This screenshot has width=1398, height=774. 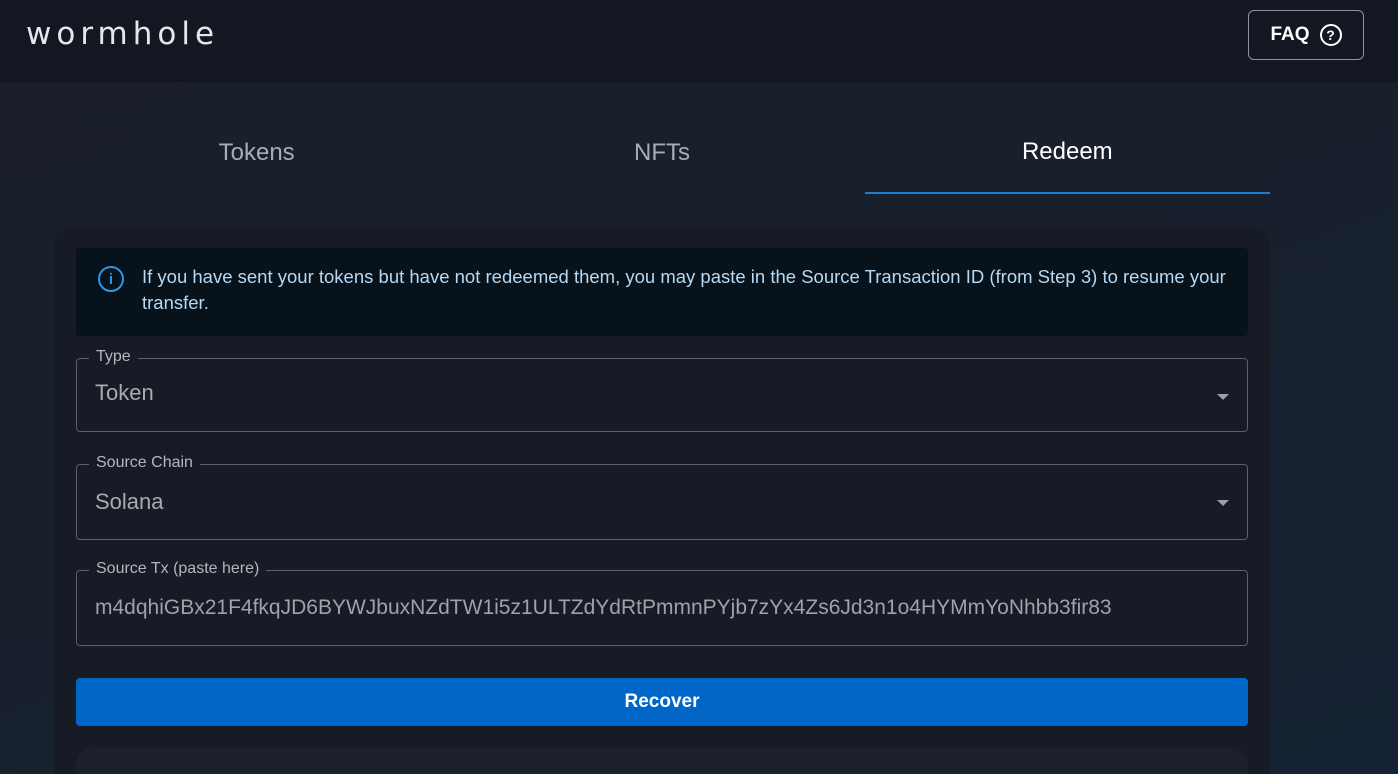 I want to click on tab-tokens: Tokens, so click(x=256, y=158).